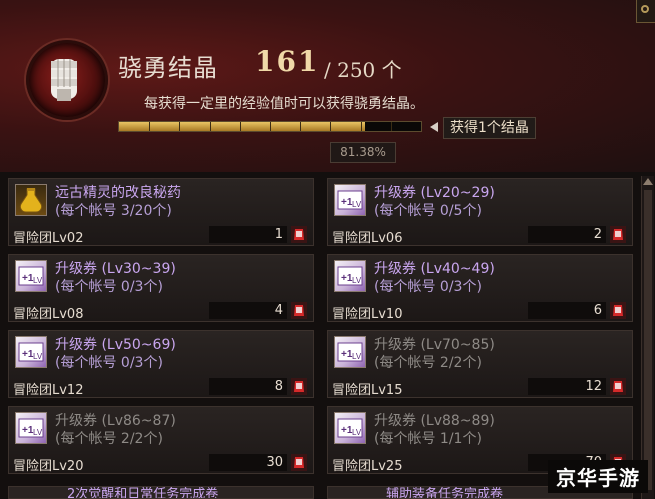 The image size is (655, 499). Describe the element at coordinates (284, 104) in the screenshot. I see `crystal-description: 每获得一定里的经验值时可以获得骁勇结晶。` at that location.